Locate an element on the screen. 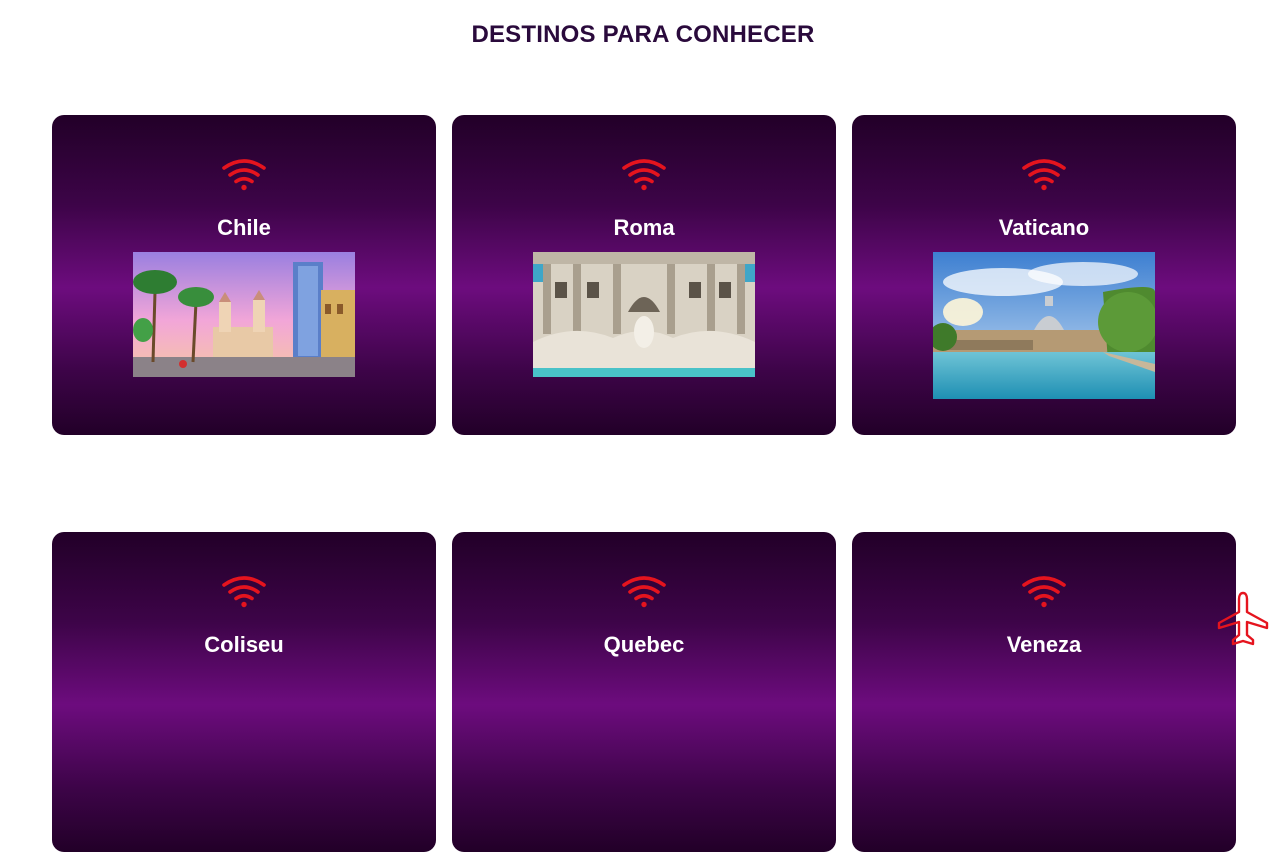  destination-card-veneza: Veneza is located at coordinates (1044, 692).